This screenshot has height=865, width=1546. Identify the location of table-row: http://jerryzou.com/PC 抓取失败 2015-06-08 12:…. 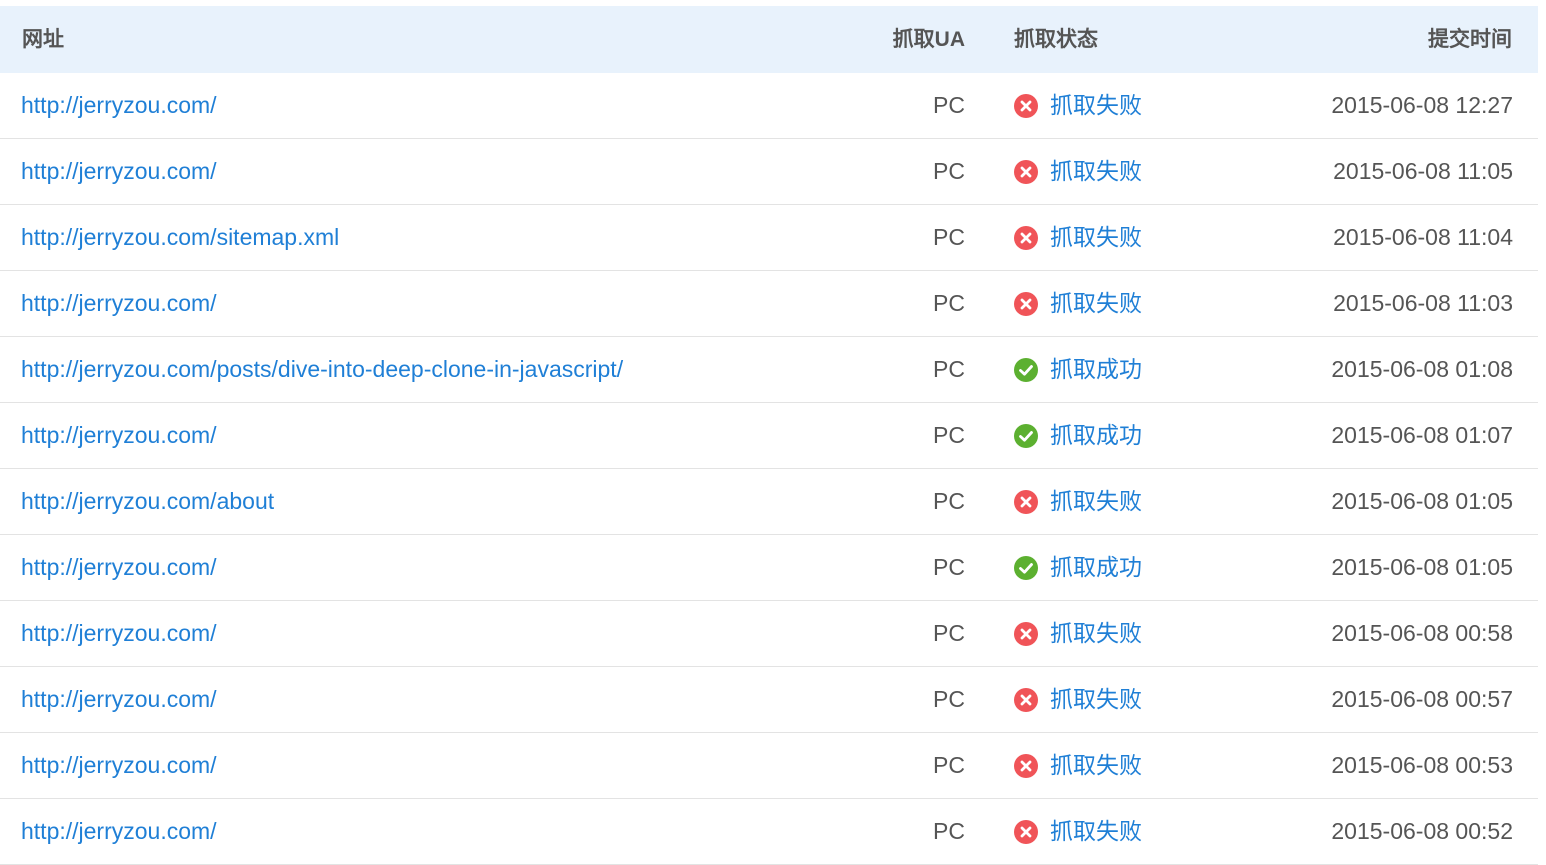
(769, 106).